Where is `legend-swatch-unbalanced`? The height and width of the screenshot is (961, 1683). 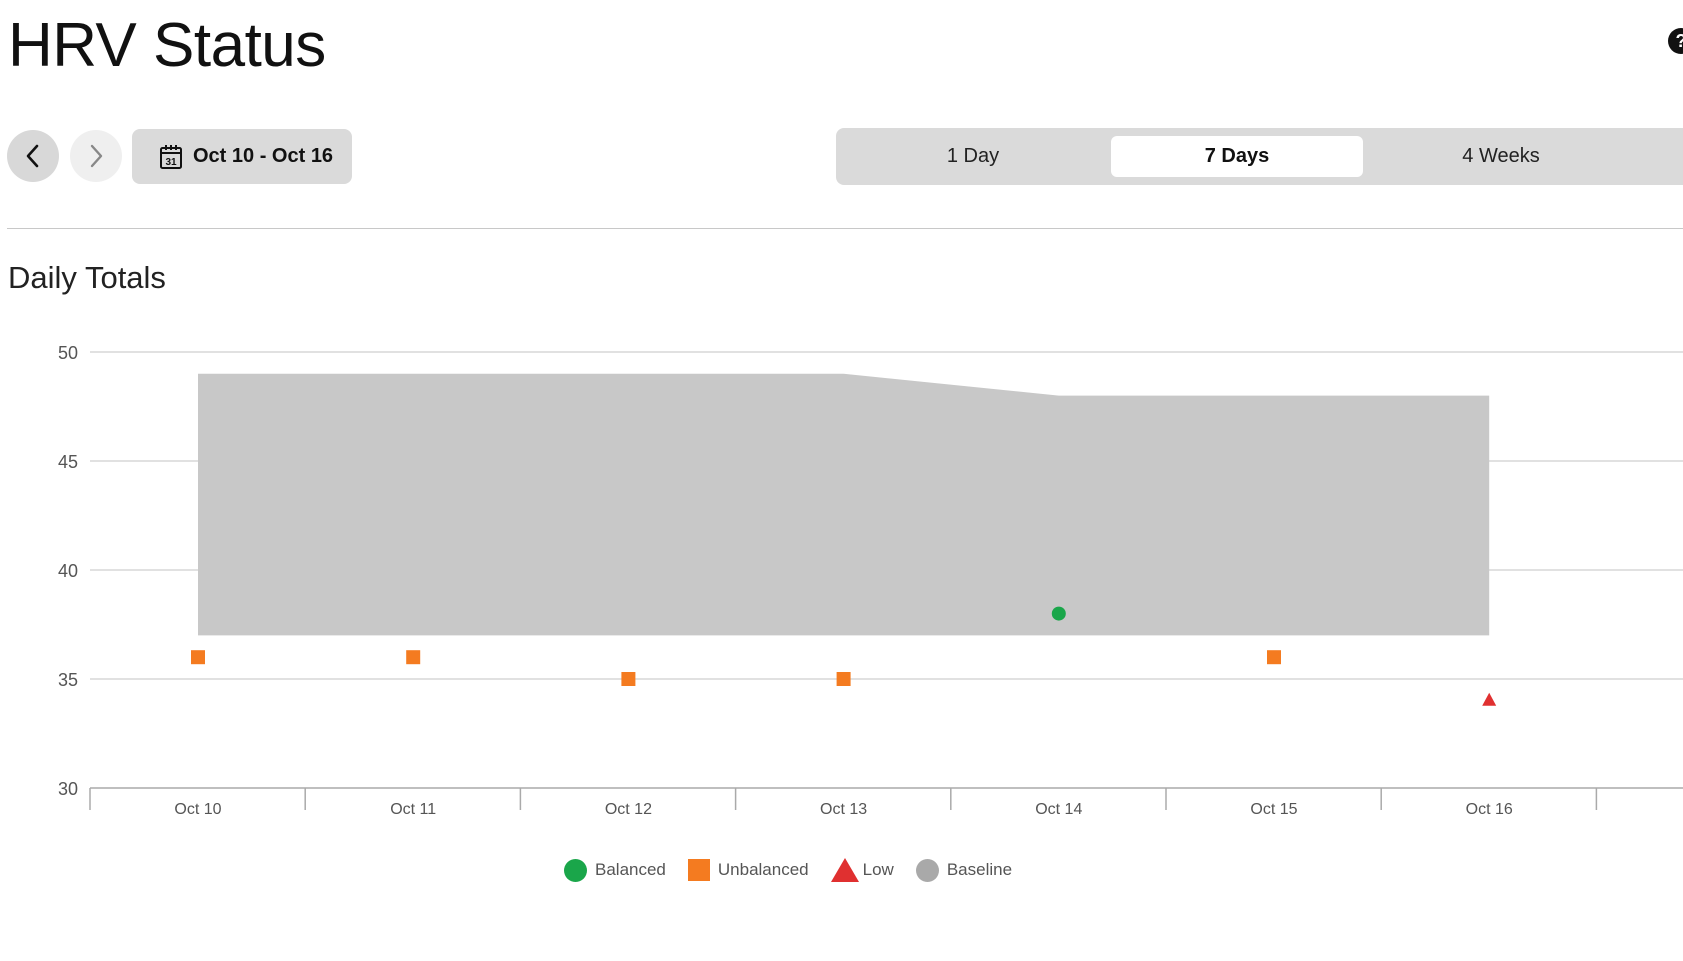 legend-swatch-unbalanced is located at coordinates (698, 870).